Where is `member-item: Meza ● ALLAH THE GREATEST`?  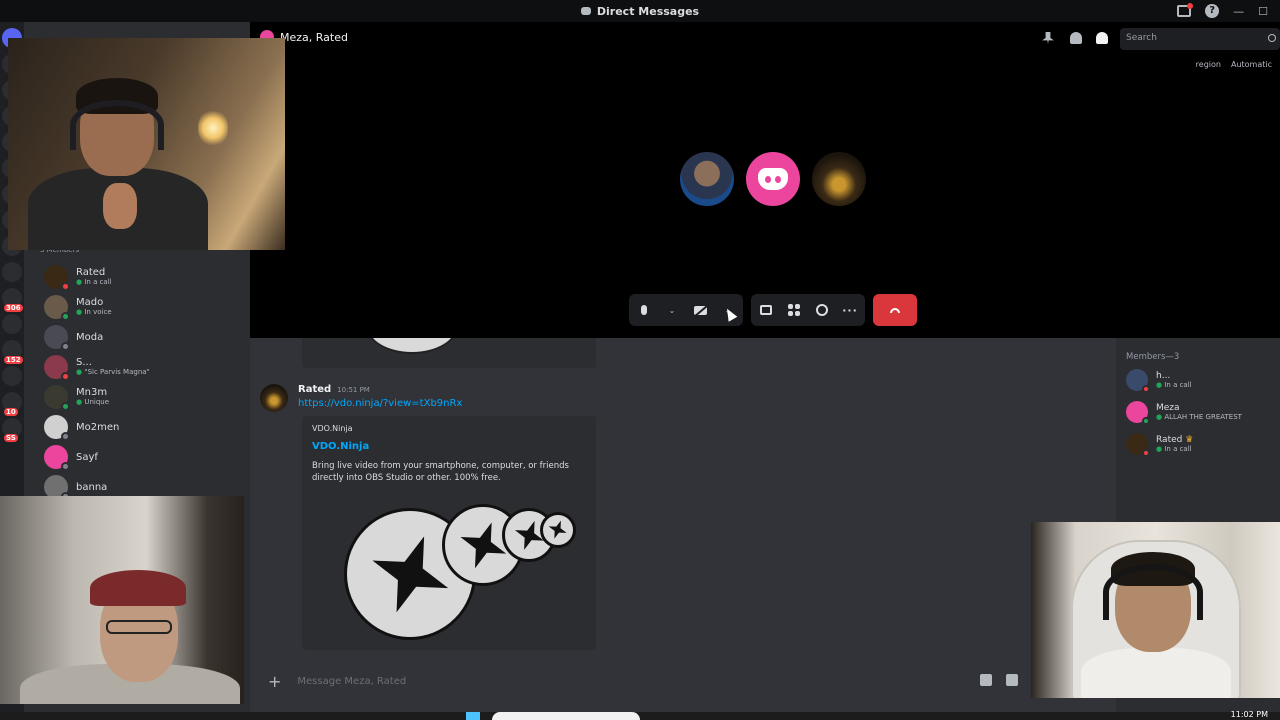 member-item: Meza ● ALLAH THE GREATEST is located at coordinates (1198, 412).